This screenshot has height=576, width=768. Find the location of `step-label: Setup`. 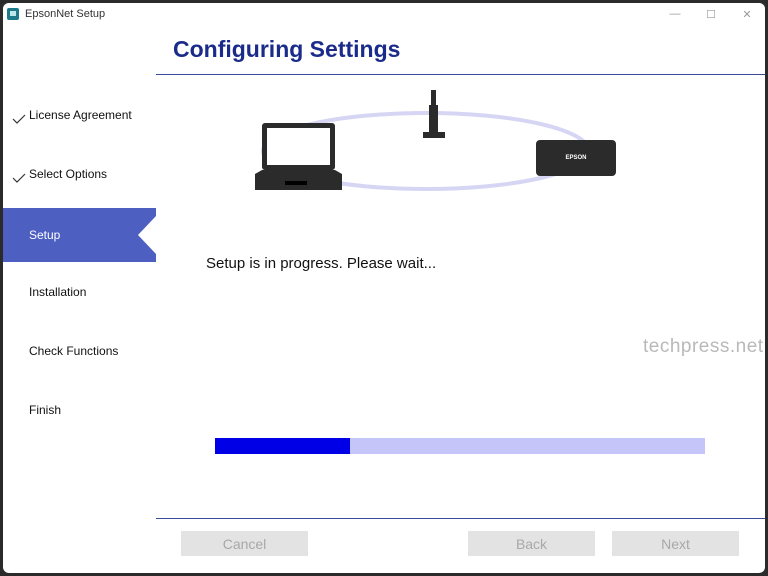

step-label: Setup is located at coordinates (45, 235).